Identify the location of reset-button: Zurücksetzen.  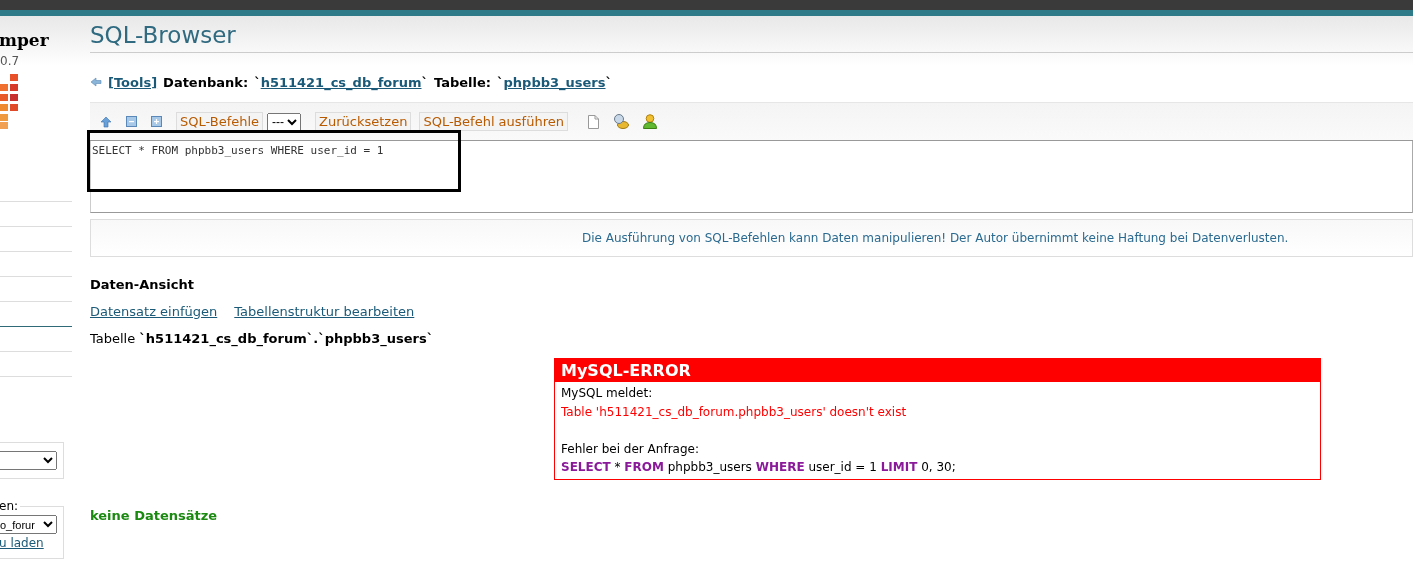
(363, 121).